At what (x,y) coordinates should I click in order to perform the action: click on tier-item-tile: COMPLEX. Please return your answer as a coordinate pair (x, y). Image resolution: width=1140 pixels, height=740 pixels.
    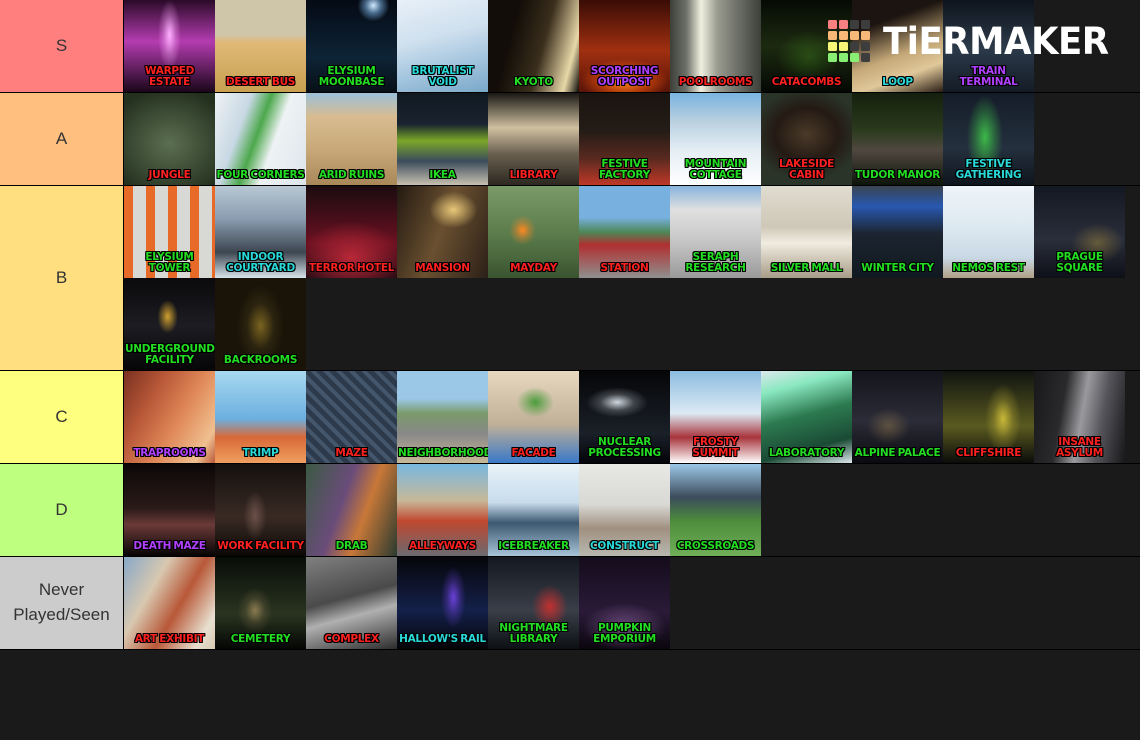
    Looking at the image, I should click on (351, 603).